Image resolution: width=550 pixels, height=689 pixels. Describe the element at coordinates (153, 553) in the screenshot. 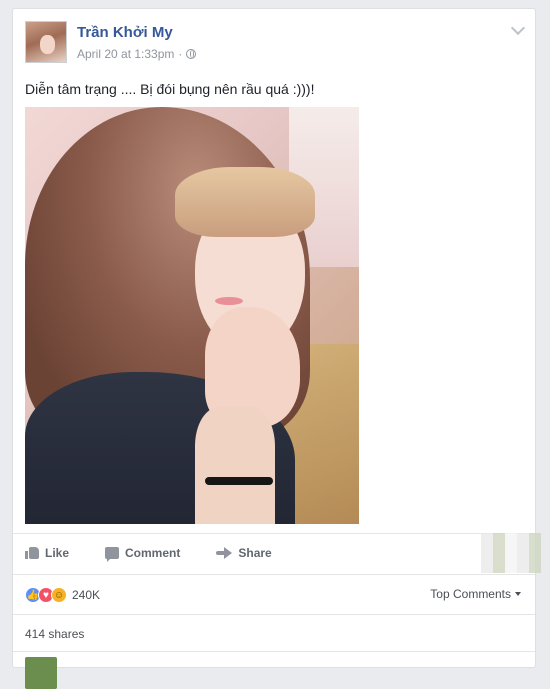

I see `comment-label: Comment` at that location.